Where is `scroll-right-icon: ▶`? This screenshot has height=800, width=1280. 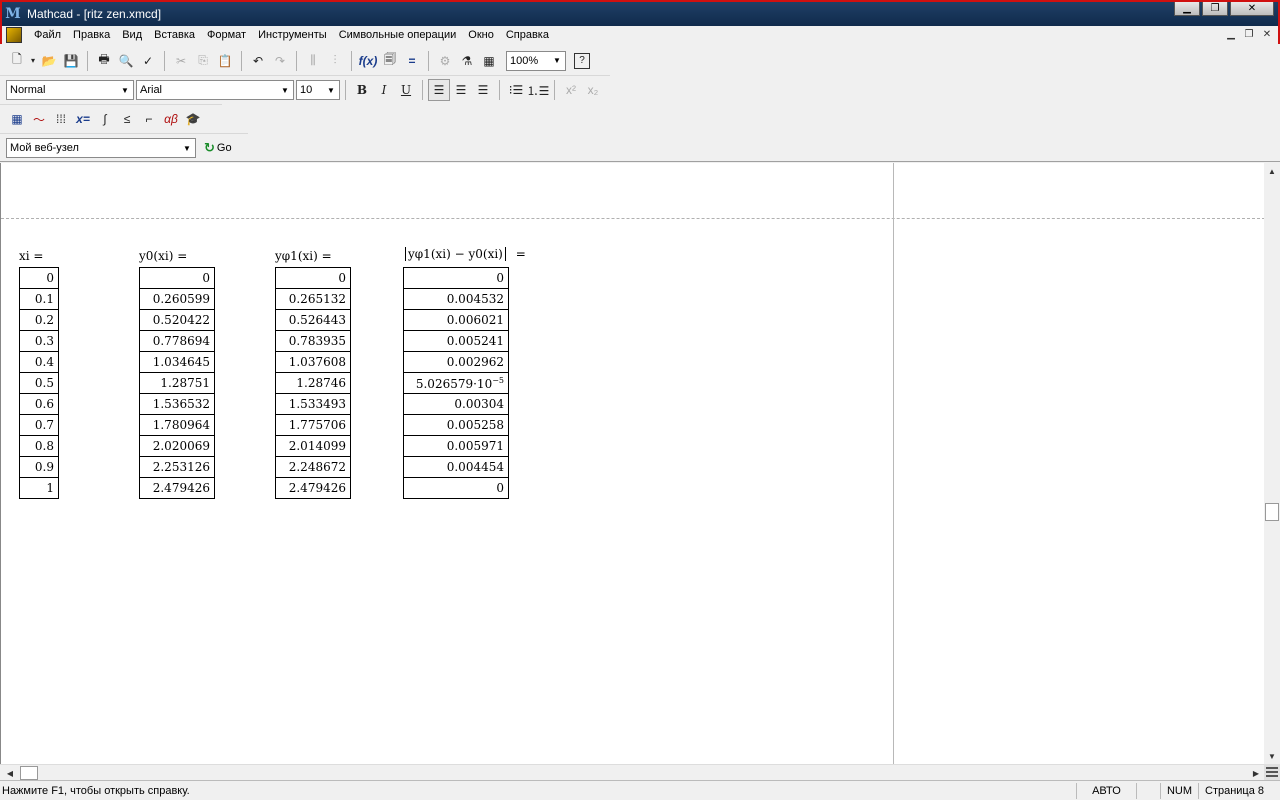 scroll-right-icon: ▶ is located at coordinates (1256, 773).